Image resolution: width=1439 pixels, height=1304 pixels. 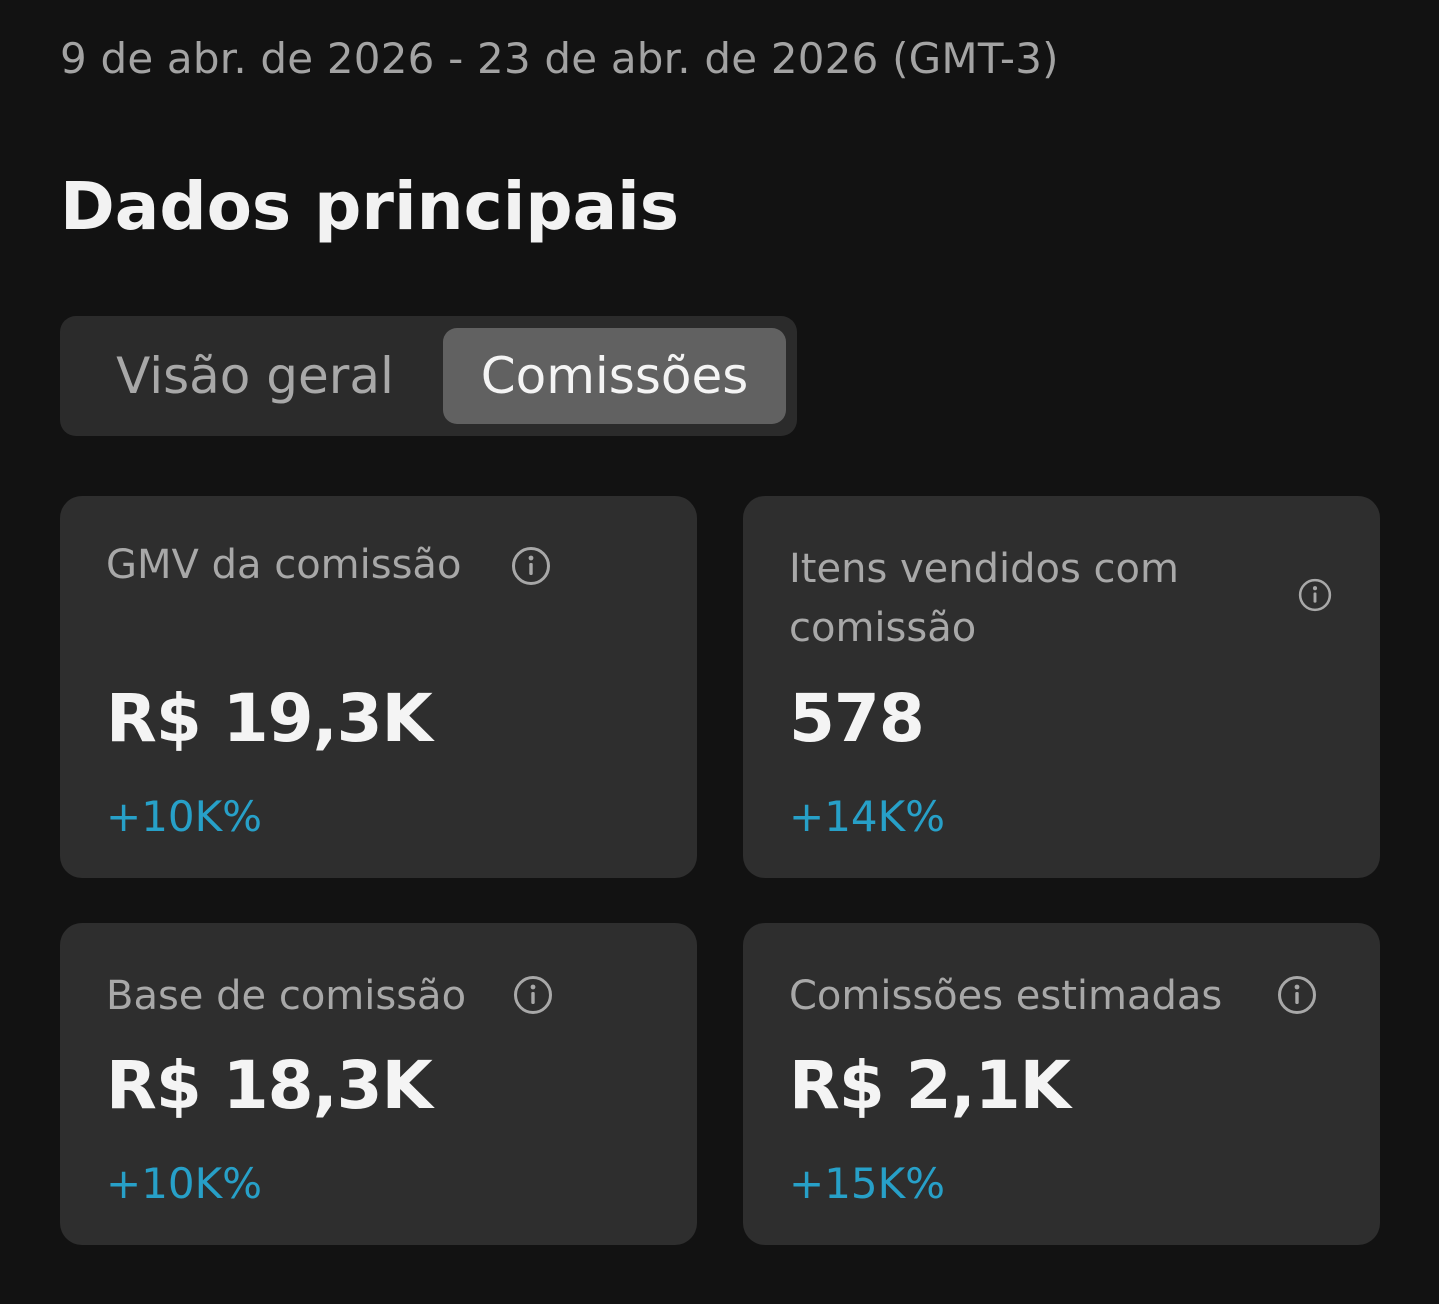 I want to click on metric-value: R$ 18,3K, so click(x=269, y=1085).